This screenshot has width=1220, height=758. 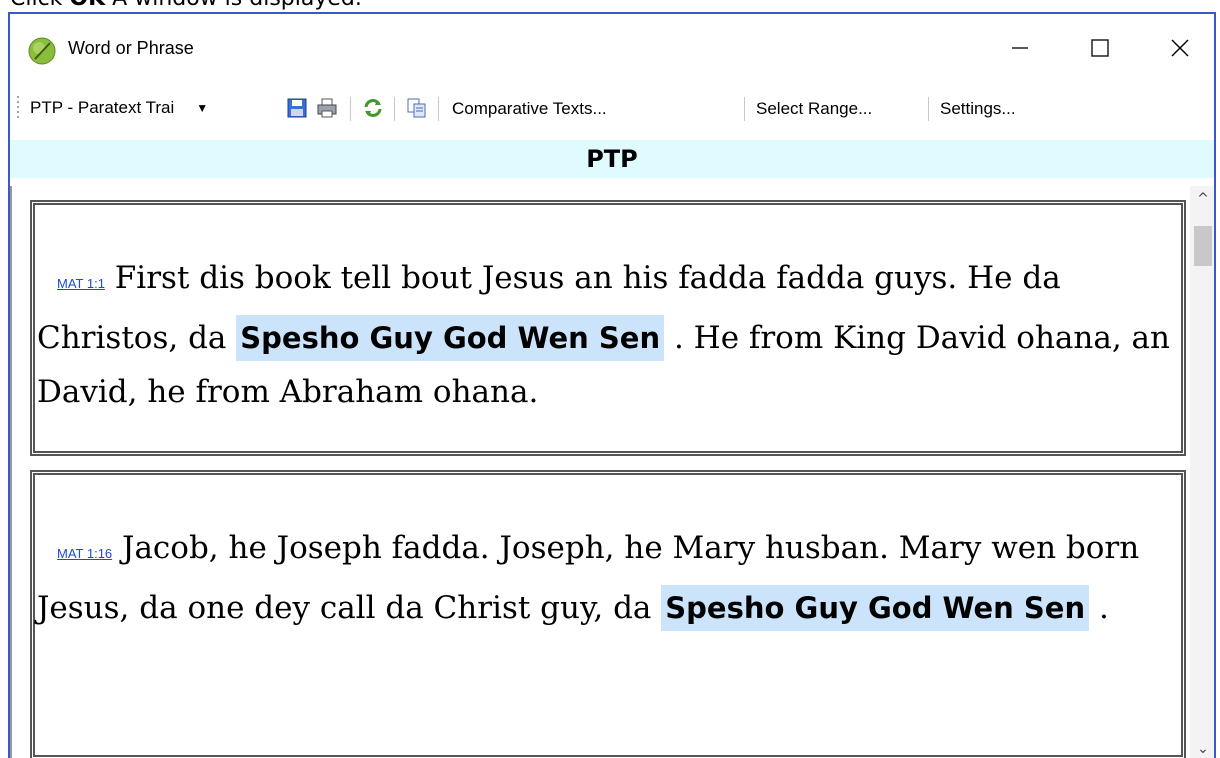 I want to click on project-header: PTP, so click(x=612, y=159).